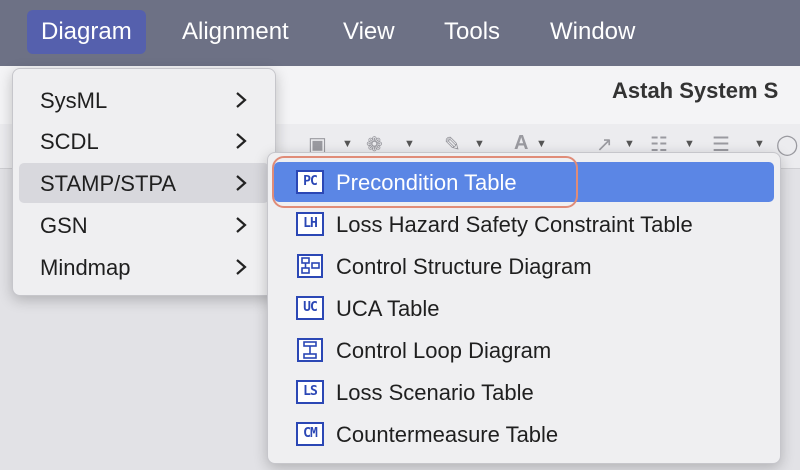 The height and width of the screenshot is (470, 800). I want to click on menu-item-sysml: SysML, so click(144, 100).